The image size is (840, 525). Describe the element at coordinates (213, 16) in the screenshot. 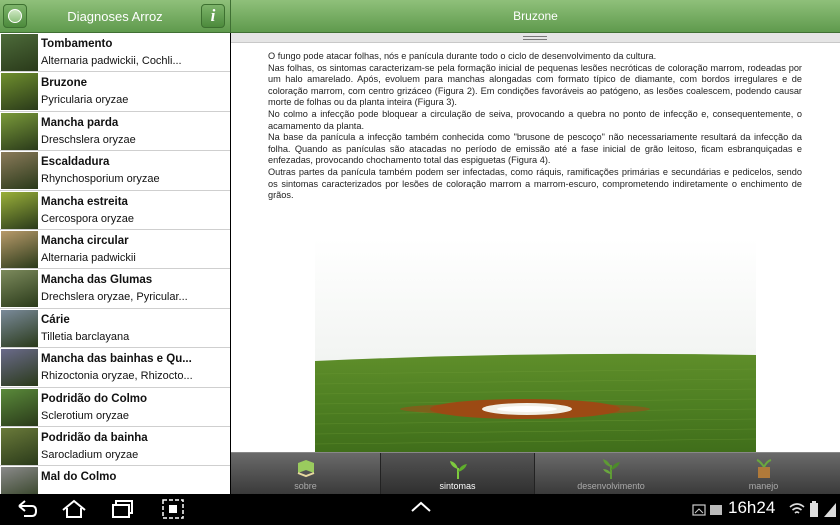

I see `info-button: i` at that location.